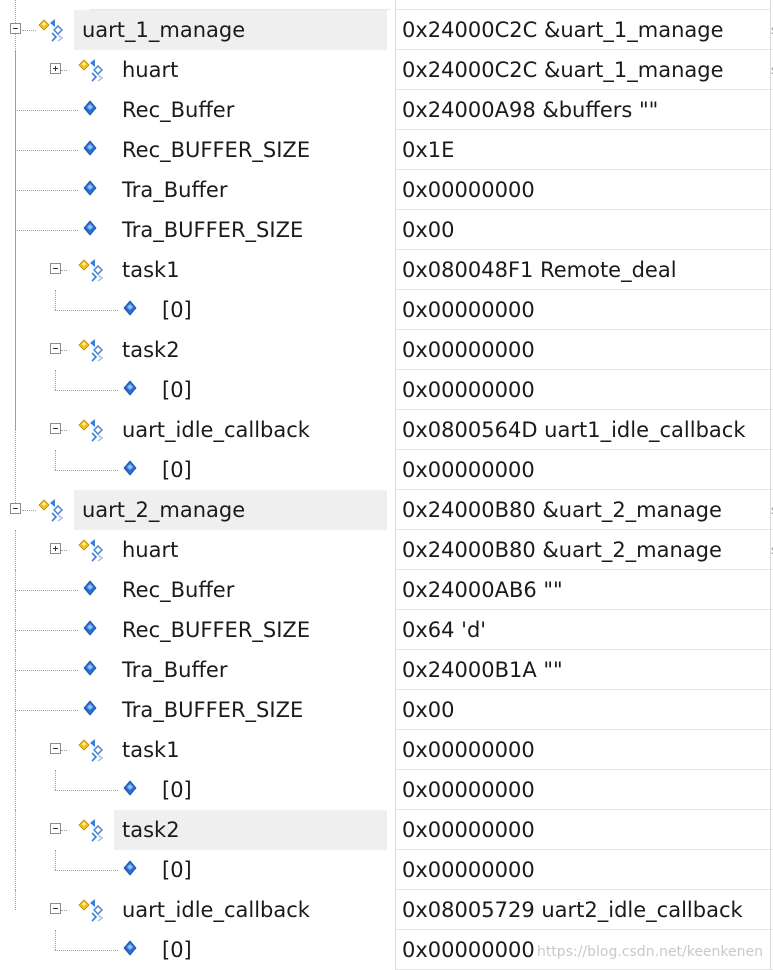 This screenshot has height=970, width=773. I want to click on variable-value: 0x24000A98 &buffers "", so click(530, 110).